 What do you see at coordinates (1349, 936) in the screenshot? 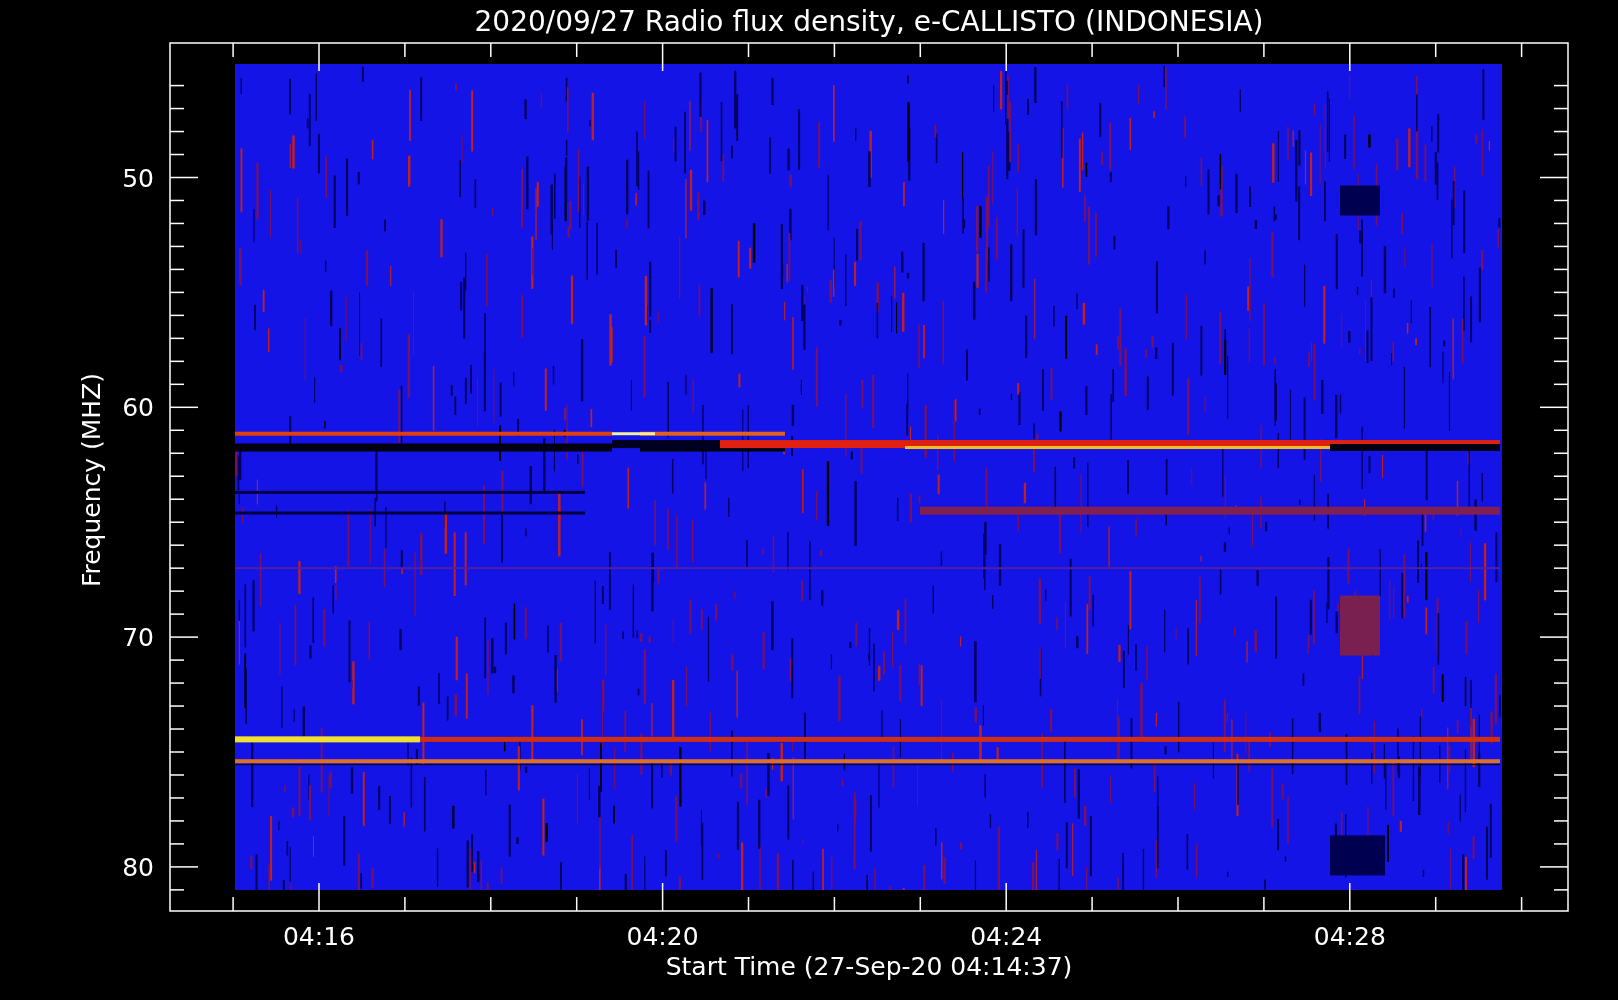
I see `axis-tick-label: 04:28` at bounding box center [1349, 936].